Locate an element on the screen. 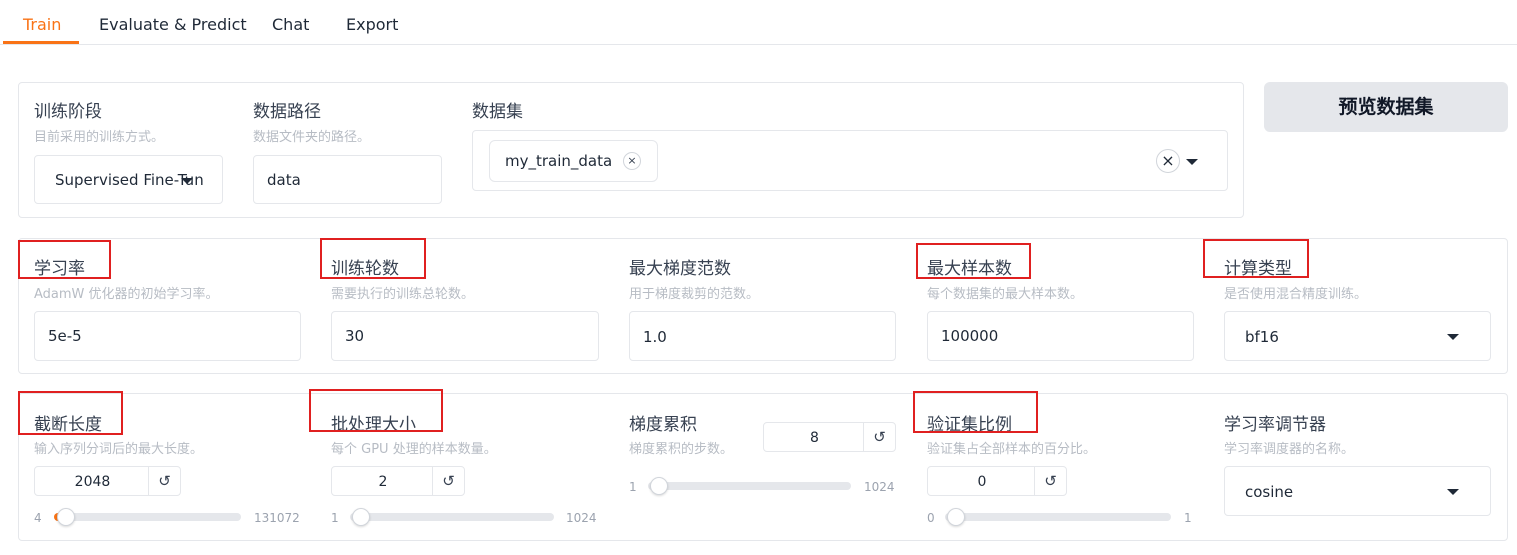 This screenshot has width=1517, height=555. max-samples-input: 100000 is located at coordinates (1060, 336).